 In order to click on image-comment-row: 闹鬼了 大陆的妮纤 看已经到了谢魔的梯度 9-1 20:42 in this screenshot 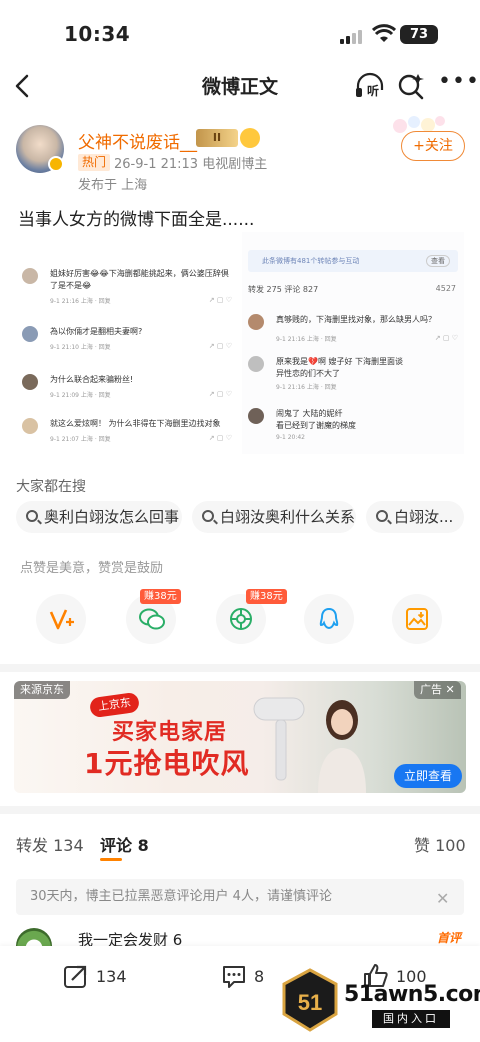, I will do `click(353, 428)`.